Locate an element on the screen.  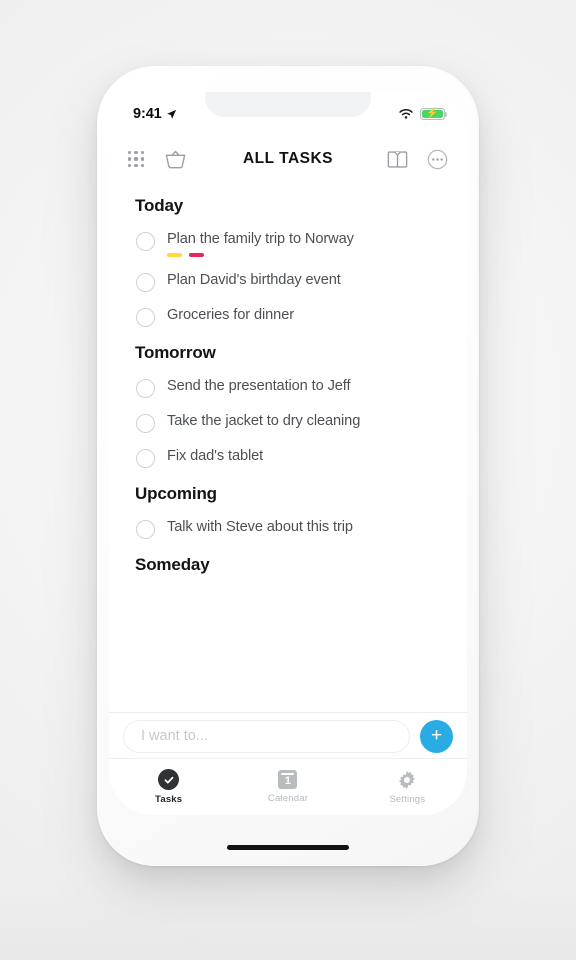
task-row: Send the presentation to Jeff is located at coordinates (288, 381).